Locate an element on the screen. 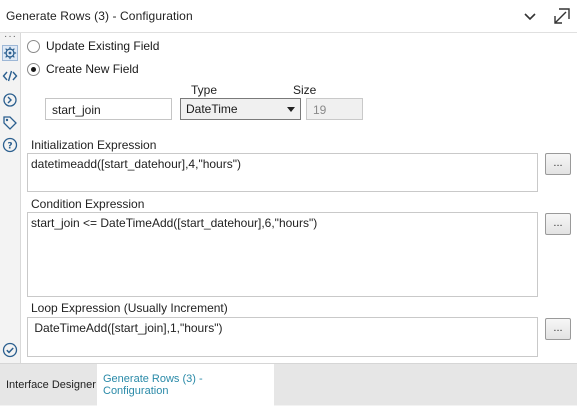 This screenshot has height=406, width=577. loop-expression-editor: DateTimeAdd([start_join],1,"hours") is located at coordinates (282, 337).